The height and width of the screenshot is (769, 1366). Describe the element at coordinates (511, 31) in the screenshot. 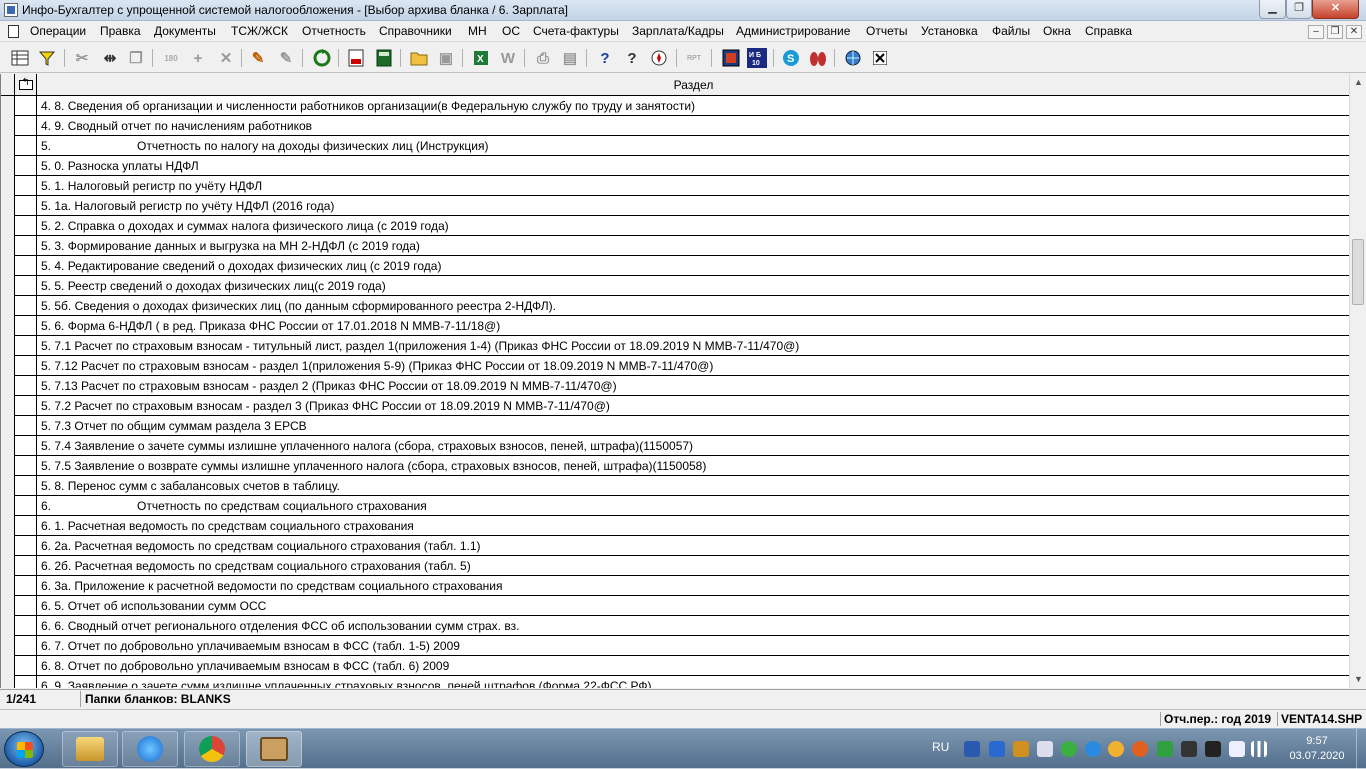

I see `menu-os: ОС` at that location.